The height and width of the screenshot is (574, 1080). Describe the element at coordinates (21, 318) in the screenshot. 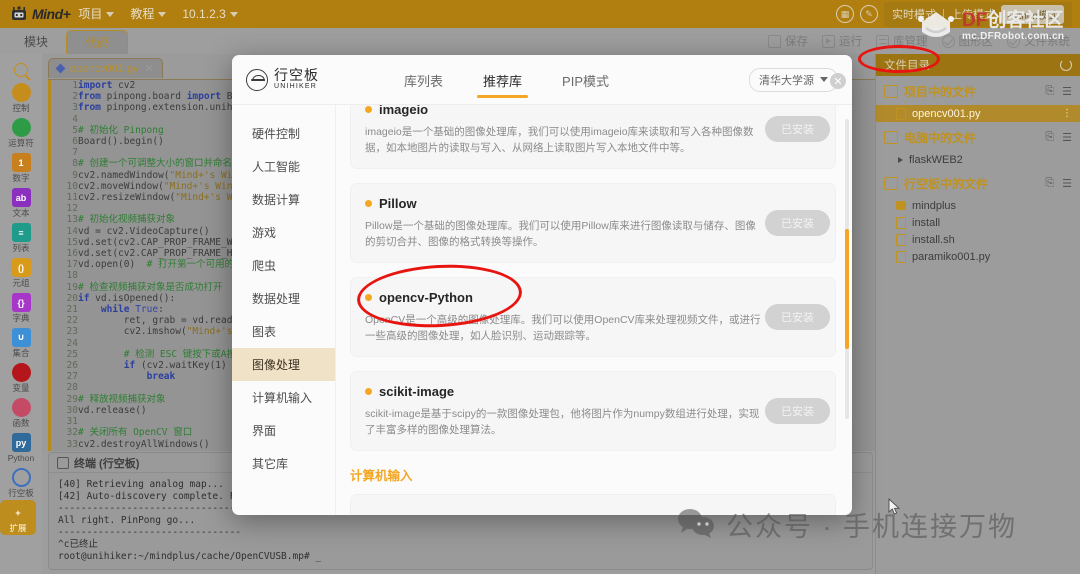

I see `palette-item-label: 字典` at that location.